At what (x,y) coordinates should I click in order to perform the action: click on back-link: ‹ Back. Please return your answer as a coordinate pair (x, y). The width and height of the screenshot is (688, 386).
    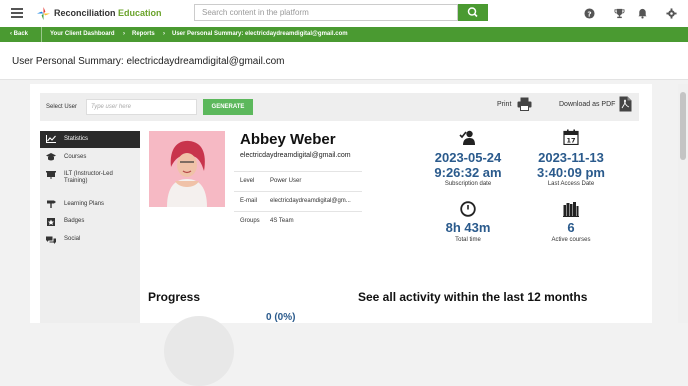
    Looking at the image, I should click on (19, 34).